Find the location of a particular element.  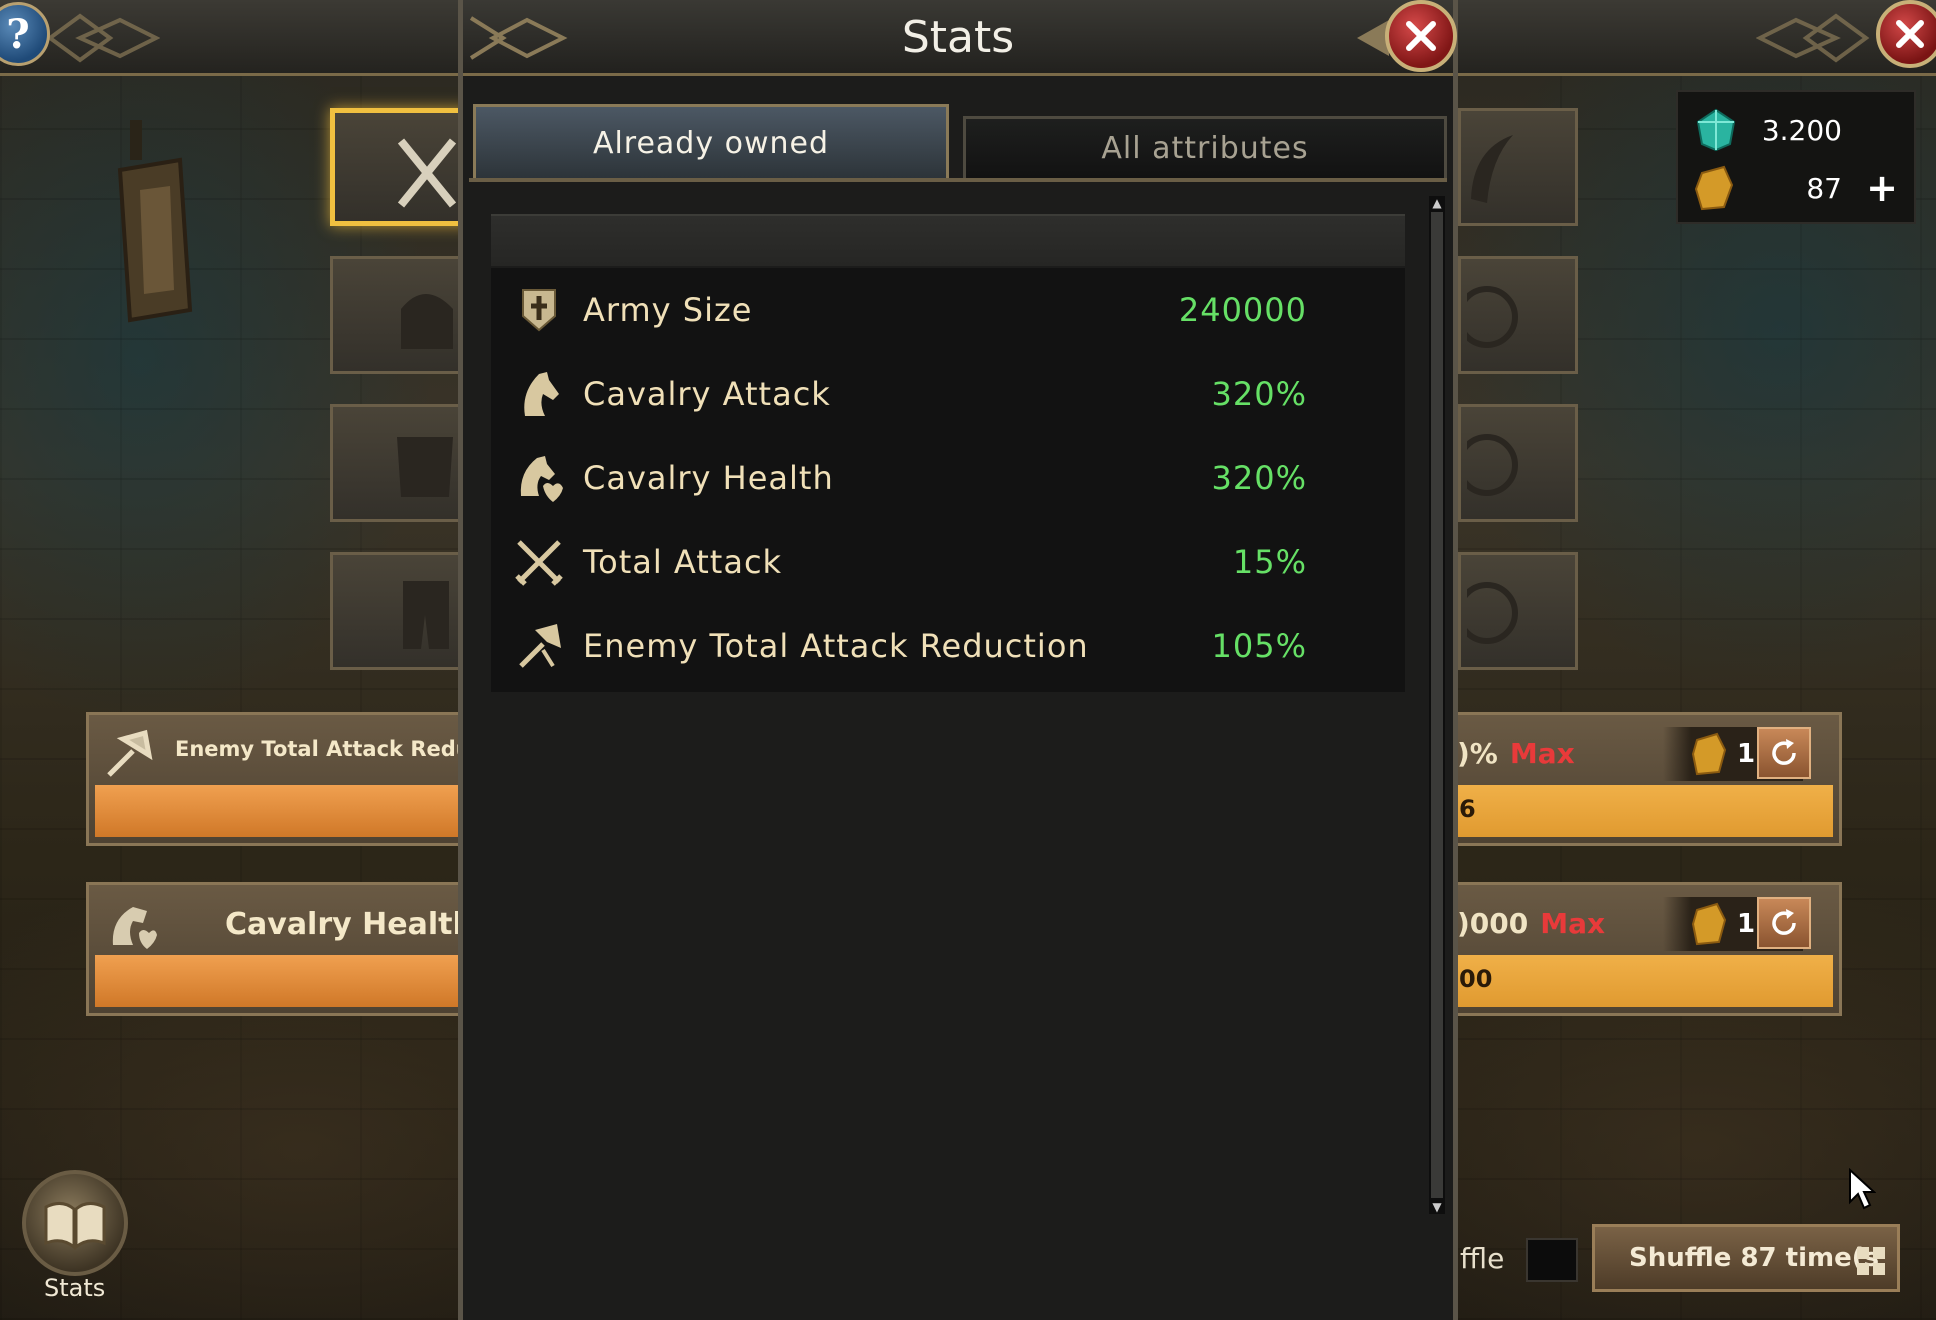

open-book-icon is located at coordinates (75, 1226).